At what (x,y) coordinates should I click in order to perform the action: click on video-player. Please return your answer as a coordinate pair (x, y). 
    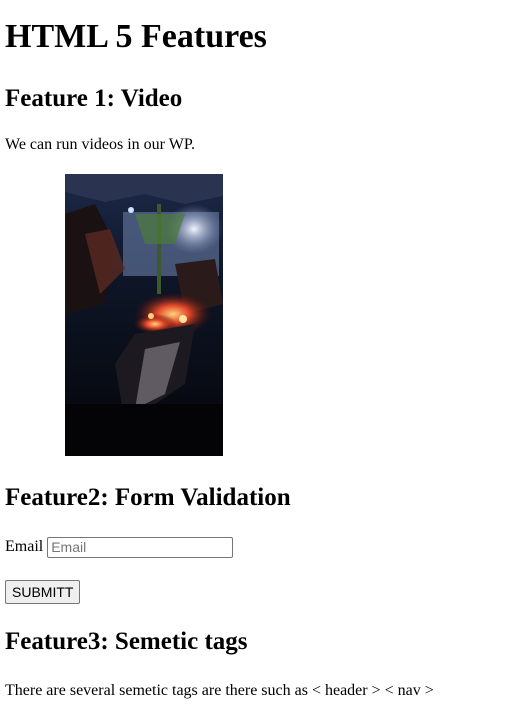
    Looking at the image, I should click on (144, 315).